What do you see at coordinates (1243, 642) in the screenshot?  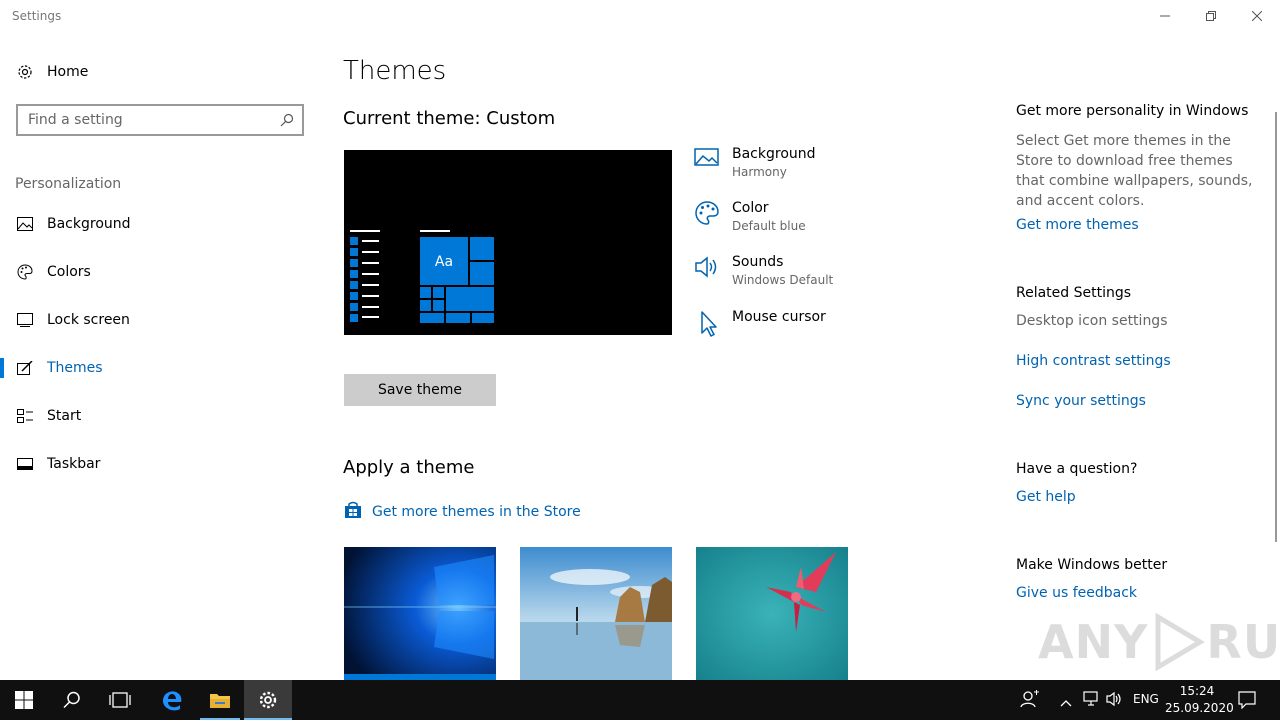 I see `watermark-text-right: RUN` at bounding box center [1243, 642].